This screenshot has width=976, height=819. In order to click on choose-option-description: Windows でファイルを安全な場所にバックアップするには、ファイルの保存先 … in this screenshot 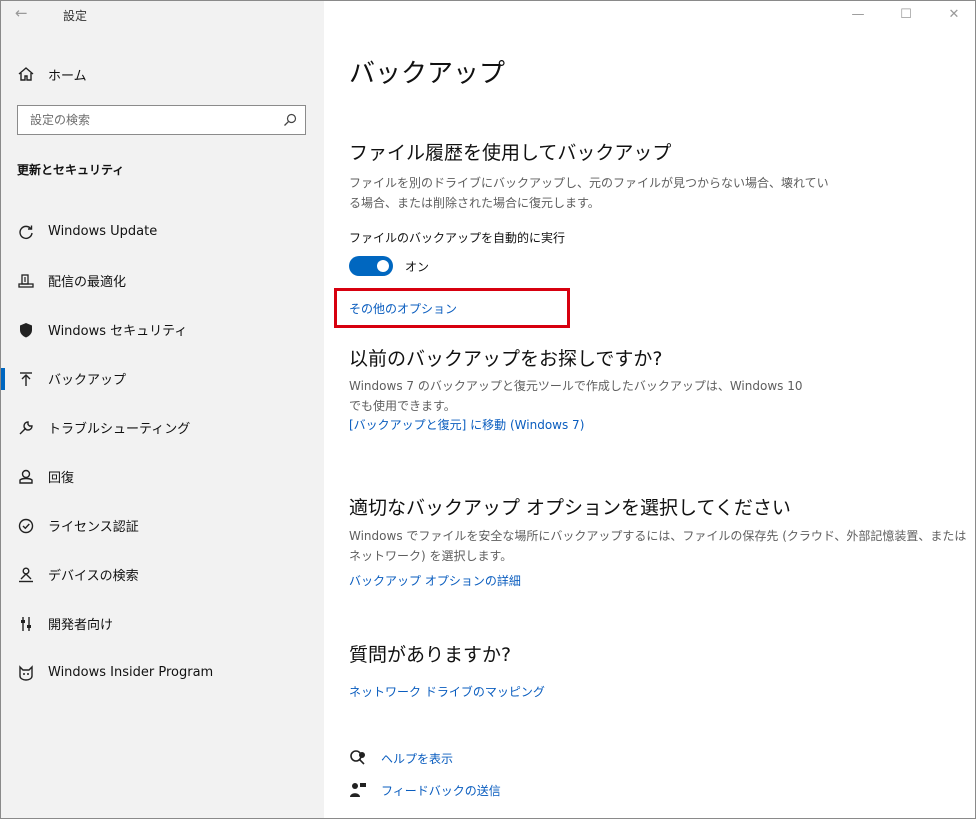, I will do `click(657, 546)`.